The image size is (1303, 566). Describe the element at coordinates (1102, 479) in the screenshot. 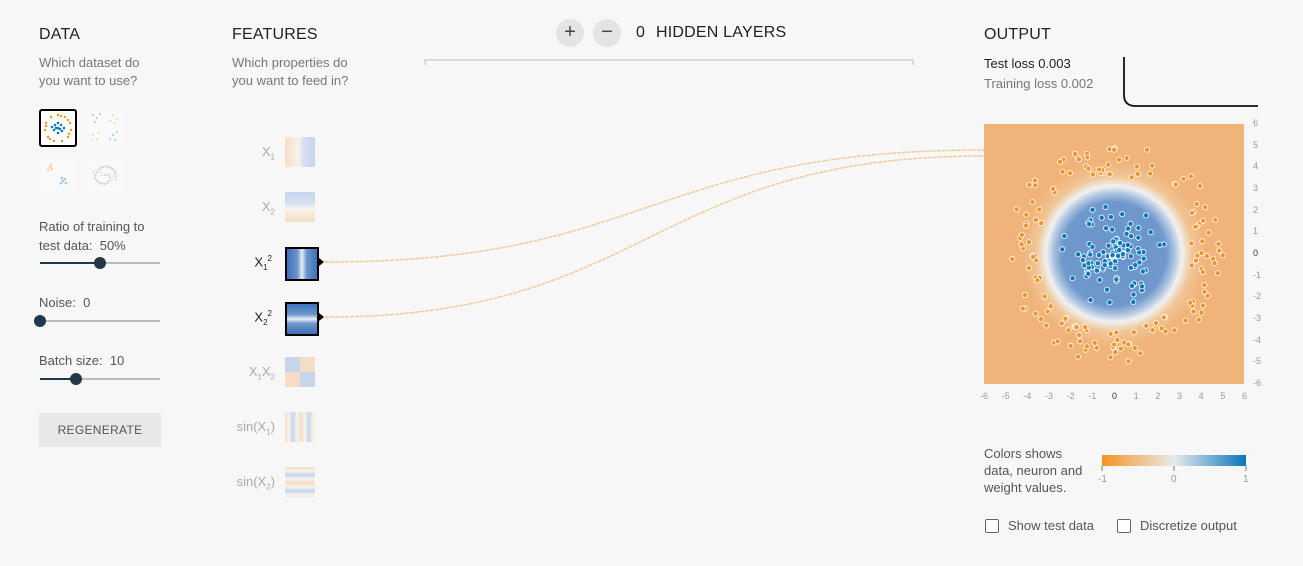

I see `legend-min: -1` at that location.